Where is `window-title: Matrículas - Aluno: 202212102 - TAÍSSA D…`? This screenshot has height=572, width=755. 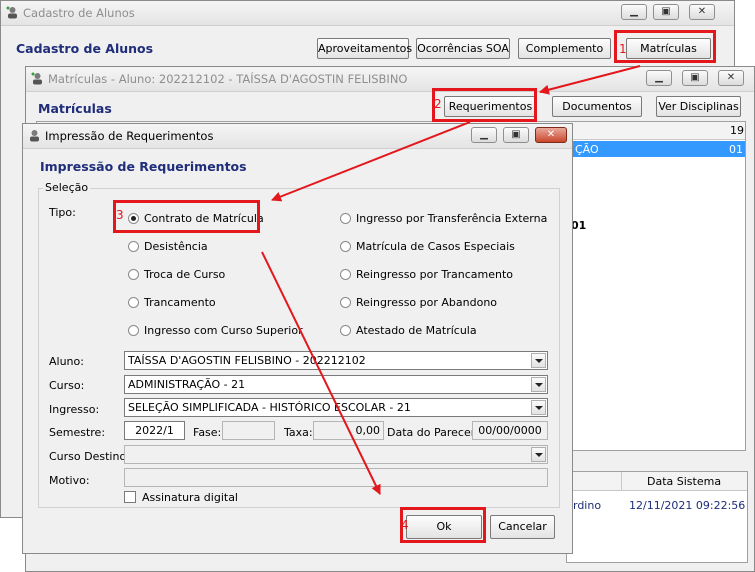
window-title: Matrículas - Aluno: 202212102 - TAÍSSA D… is located at coordinates (228, 79).